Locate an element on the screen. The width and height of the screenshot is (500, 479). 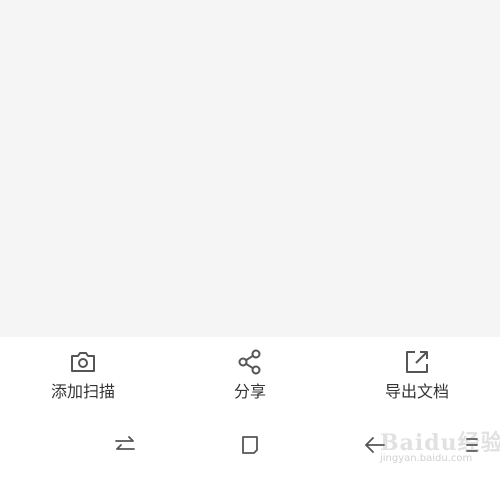
share-button: 分享 is located at coordinates (250, 377).